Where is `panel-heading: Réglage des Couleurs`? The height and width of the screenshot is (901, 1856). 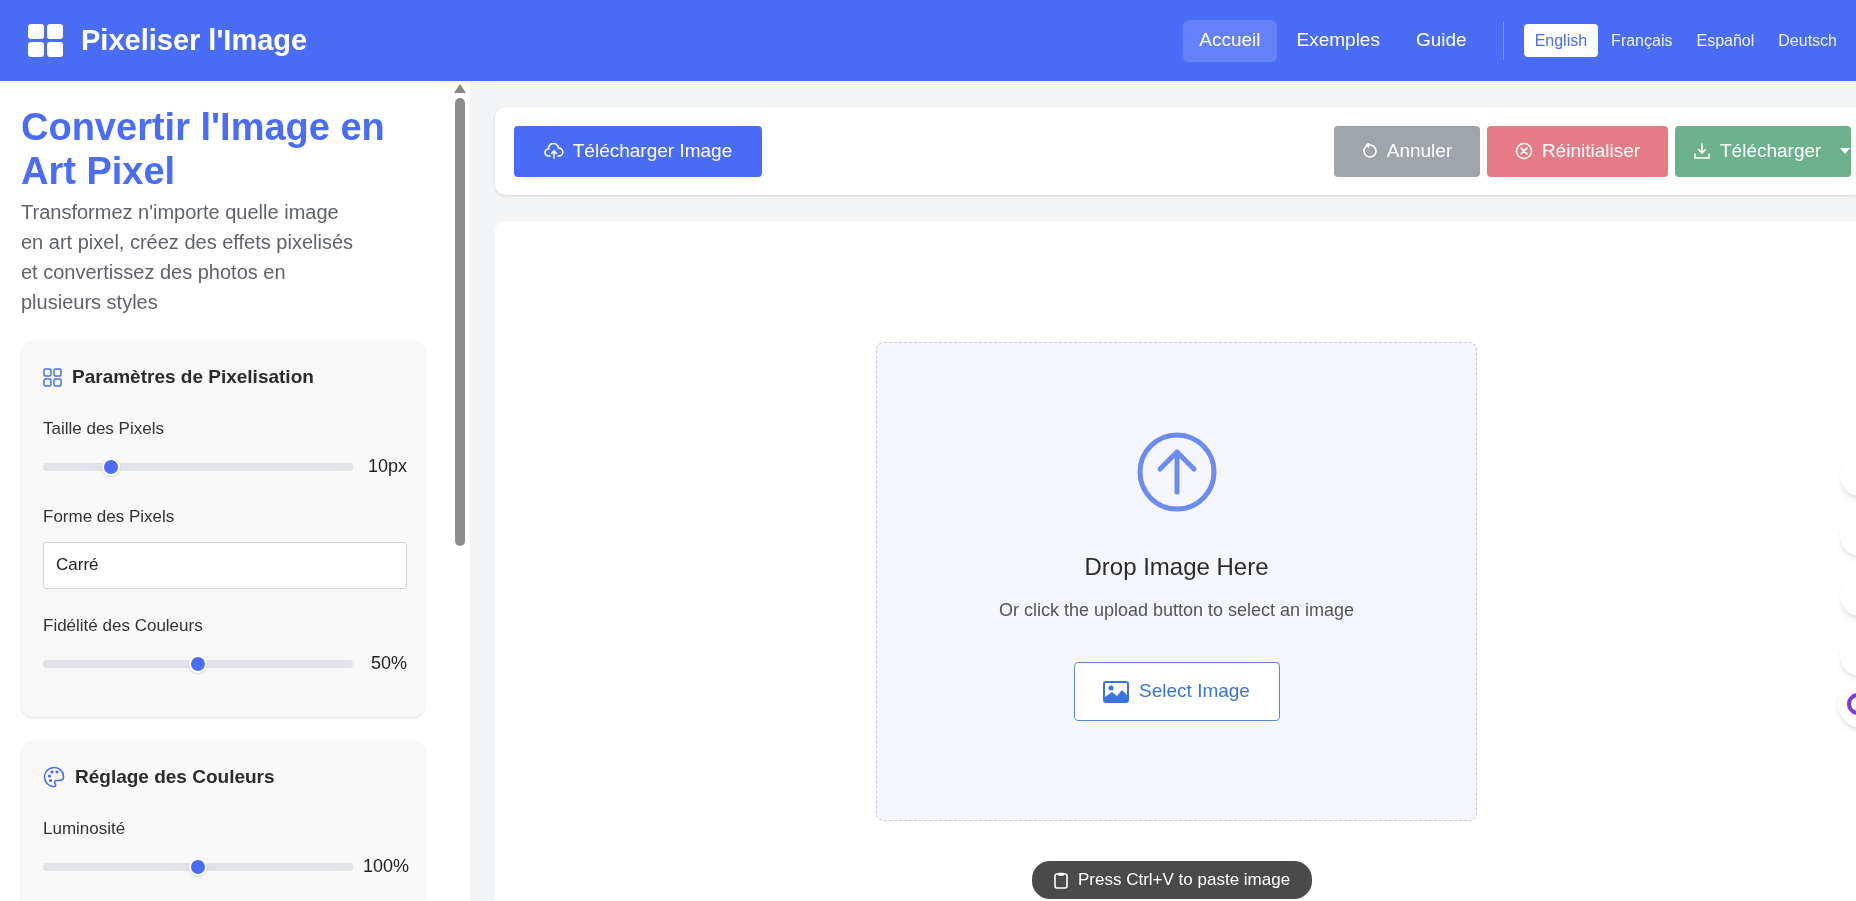 panel-heading: Réglage des Couleurs is located at coordinates (175, 777).